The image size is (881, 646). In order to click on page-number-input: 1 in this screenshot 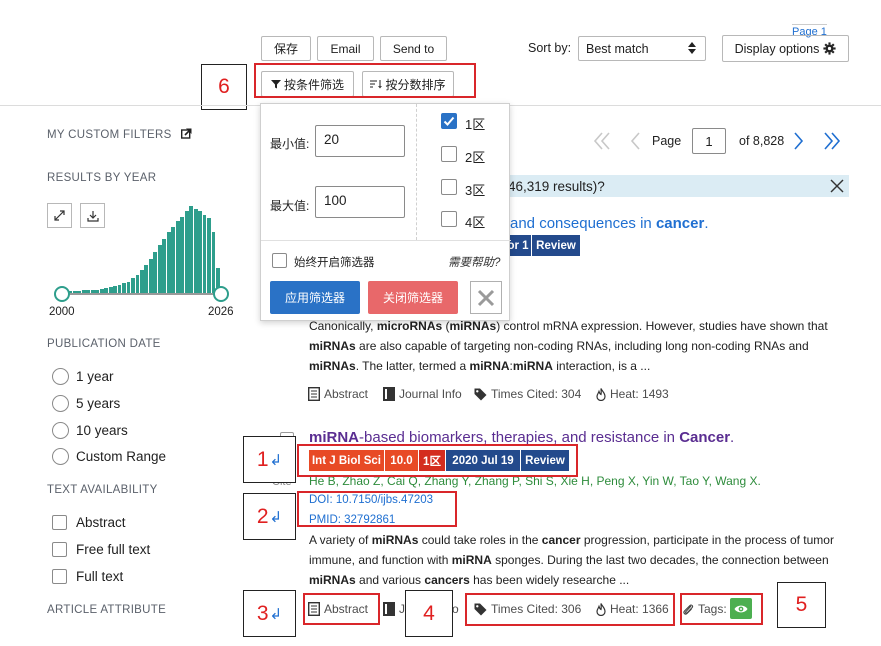, I will do `click(709, 141)`.